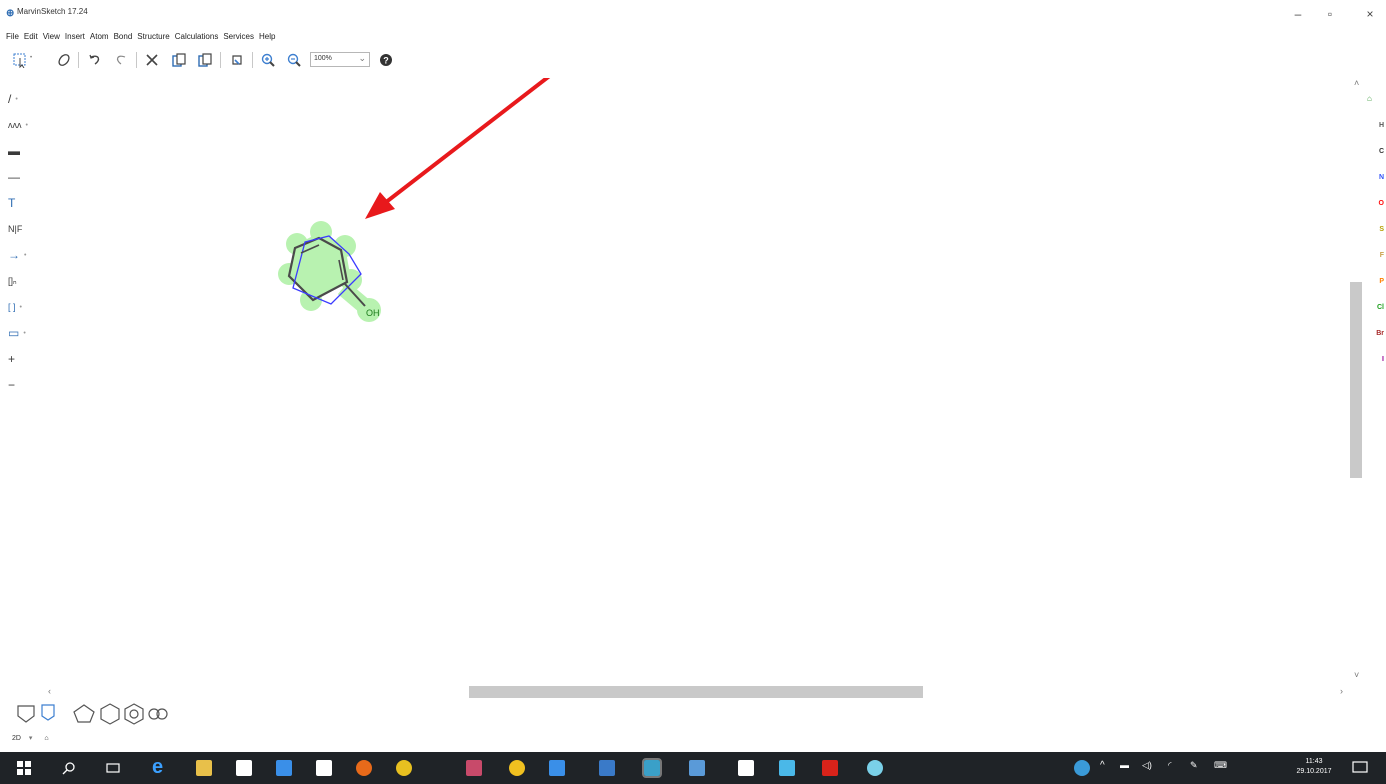 Image resolution: width=1386 pixels, height=784 pixels. I want to click on file-explorer-icon, so click(204, 768).